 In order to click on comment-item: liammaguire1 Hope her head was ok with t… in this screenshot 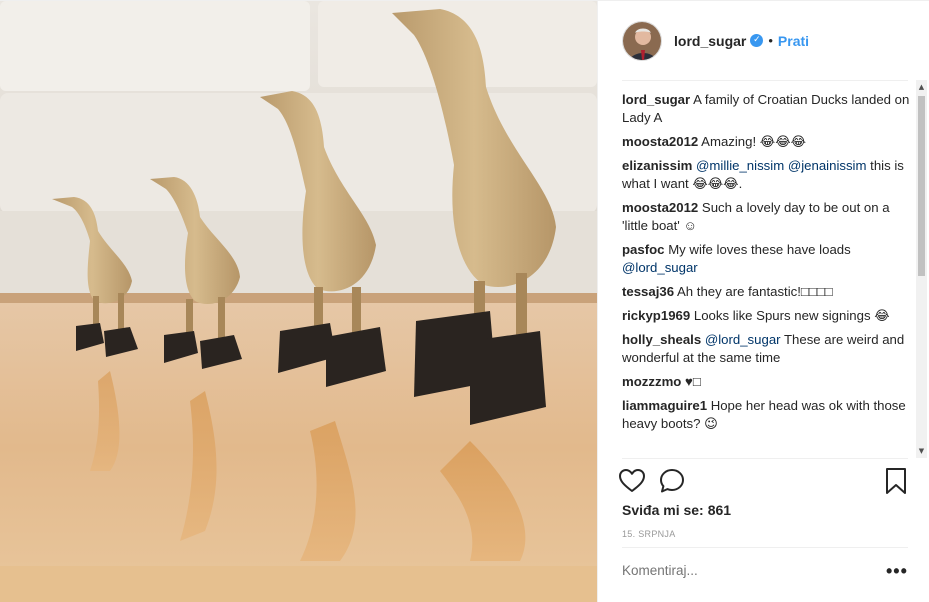, I will do `click(767, 415)`.